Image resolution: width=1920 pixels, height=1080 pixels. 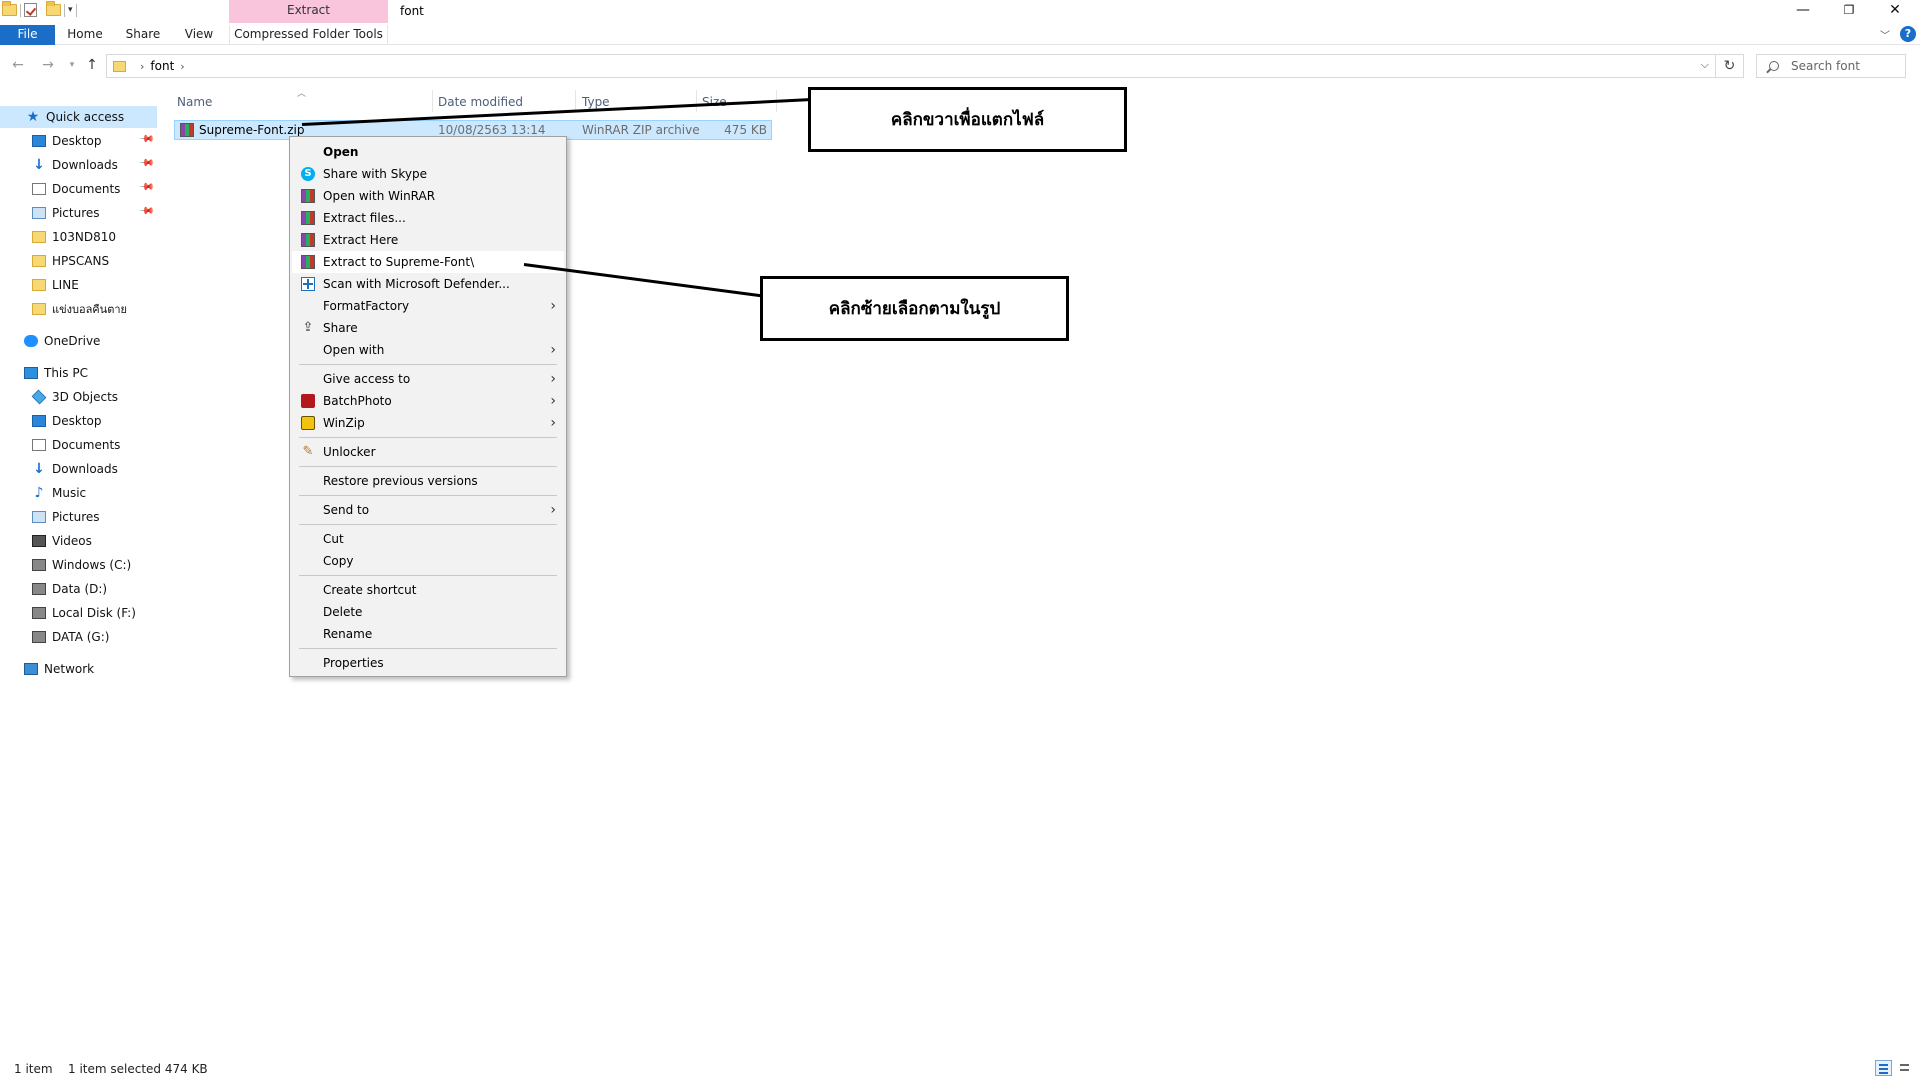 What do you see at coordinates (39, 141) in the screenshot?
I see `desktop-icon` at bounding box center [39, 141].